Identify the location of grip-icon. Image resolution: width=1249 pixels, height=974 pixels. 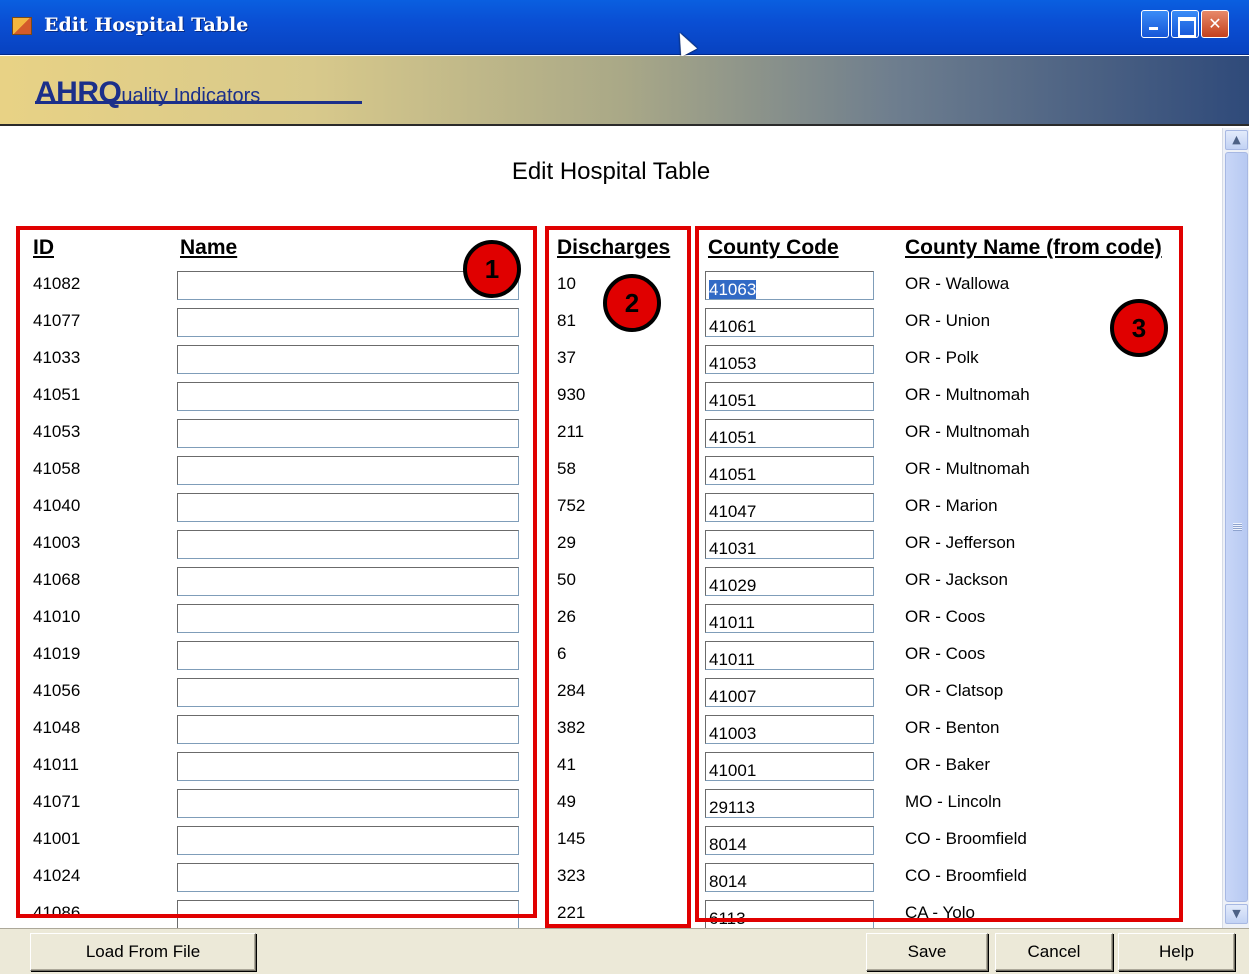
(1237, 527).